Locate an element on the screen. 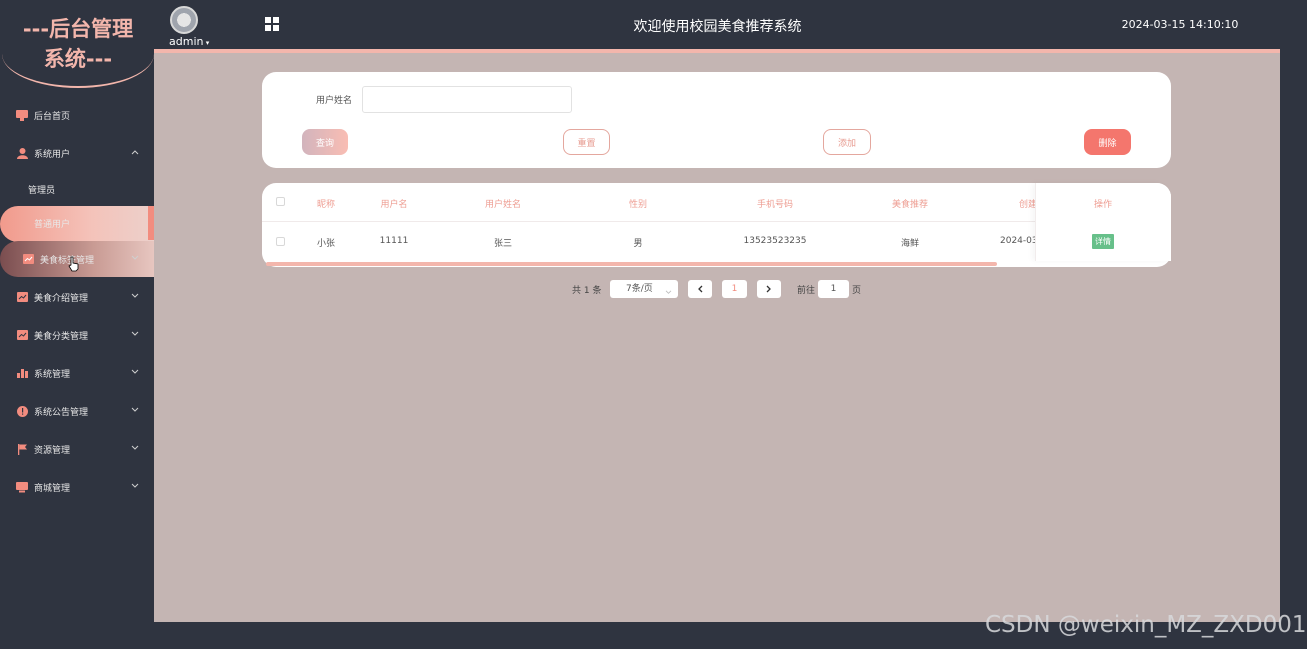  sidebar-item-system-manage: 系统管理 is located at coordinates (77, 373).